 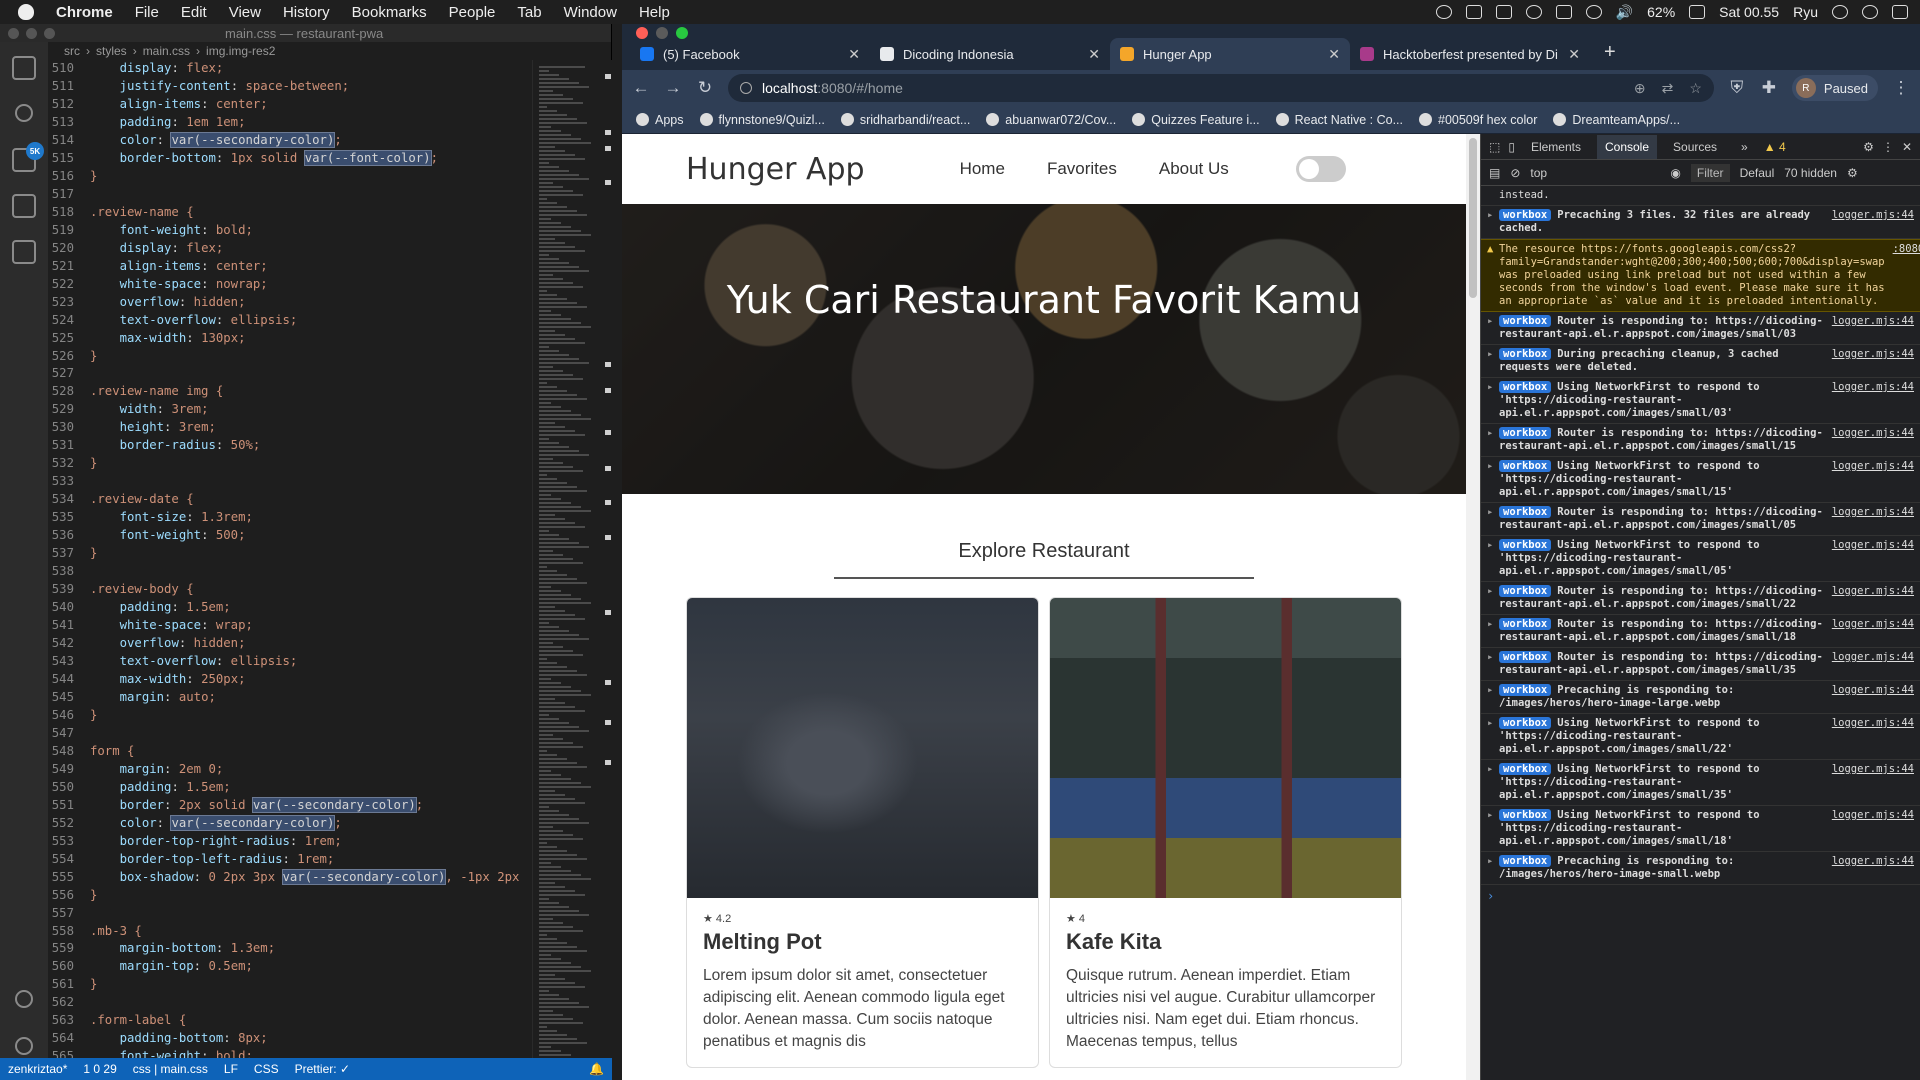 What do you see at coordinates (1744, 147) in the screenshot?
I see `more-tabs: »` at bounding box center [1744, 147].